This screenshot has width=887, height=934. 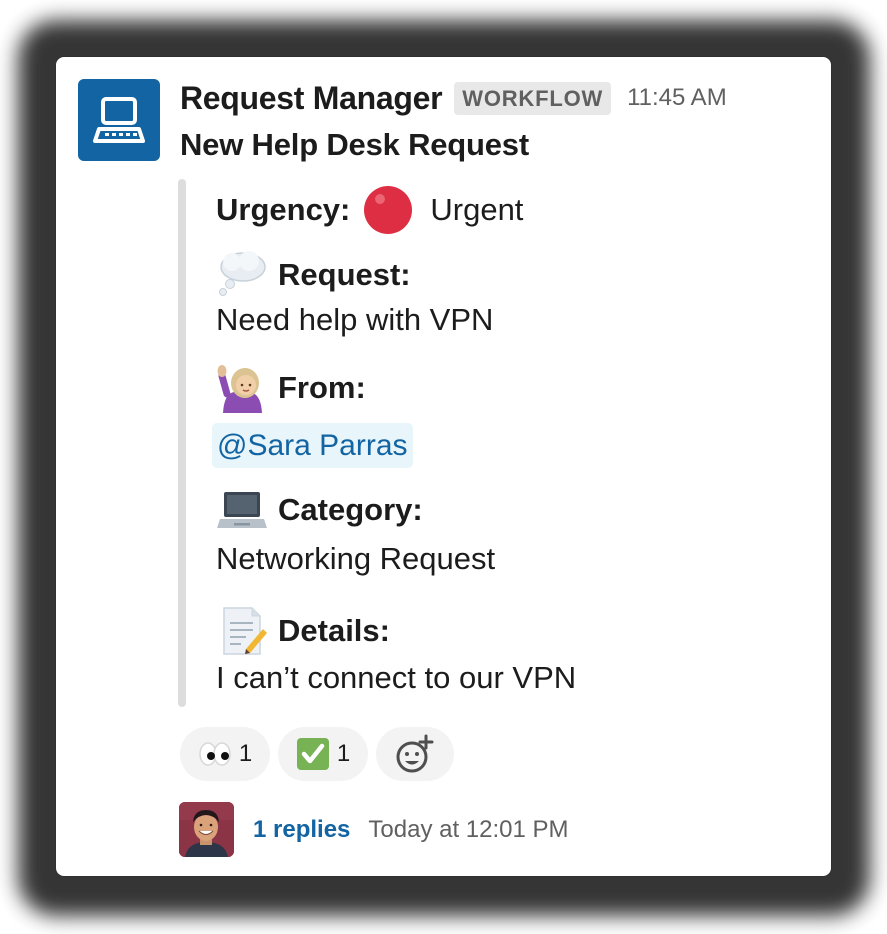 I want to click on reaction-eyes: 1, so click(x=225, y=754).